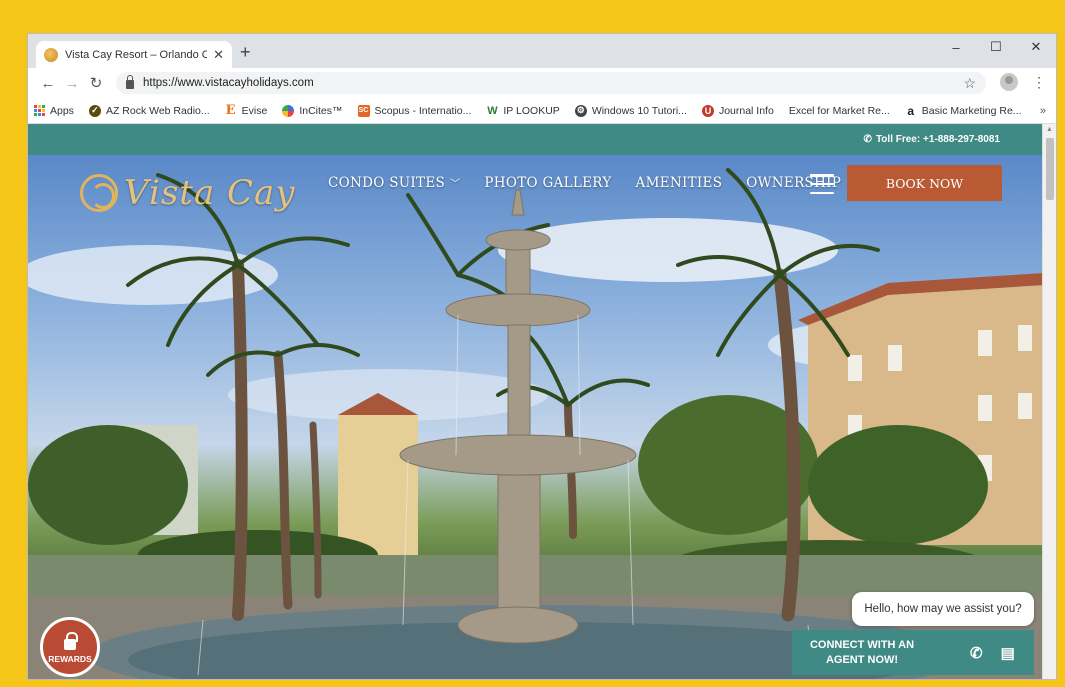 This screenshot has height=687, width=1065. Describe the element at coordinates (531, 110) in the screenshot. I see `bookmark-label: IP LOOKUP` at that location.